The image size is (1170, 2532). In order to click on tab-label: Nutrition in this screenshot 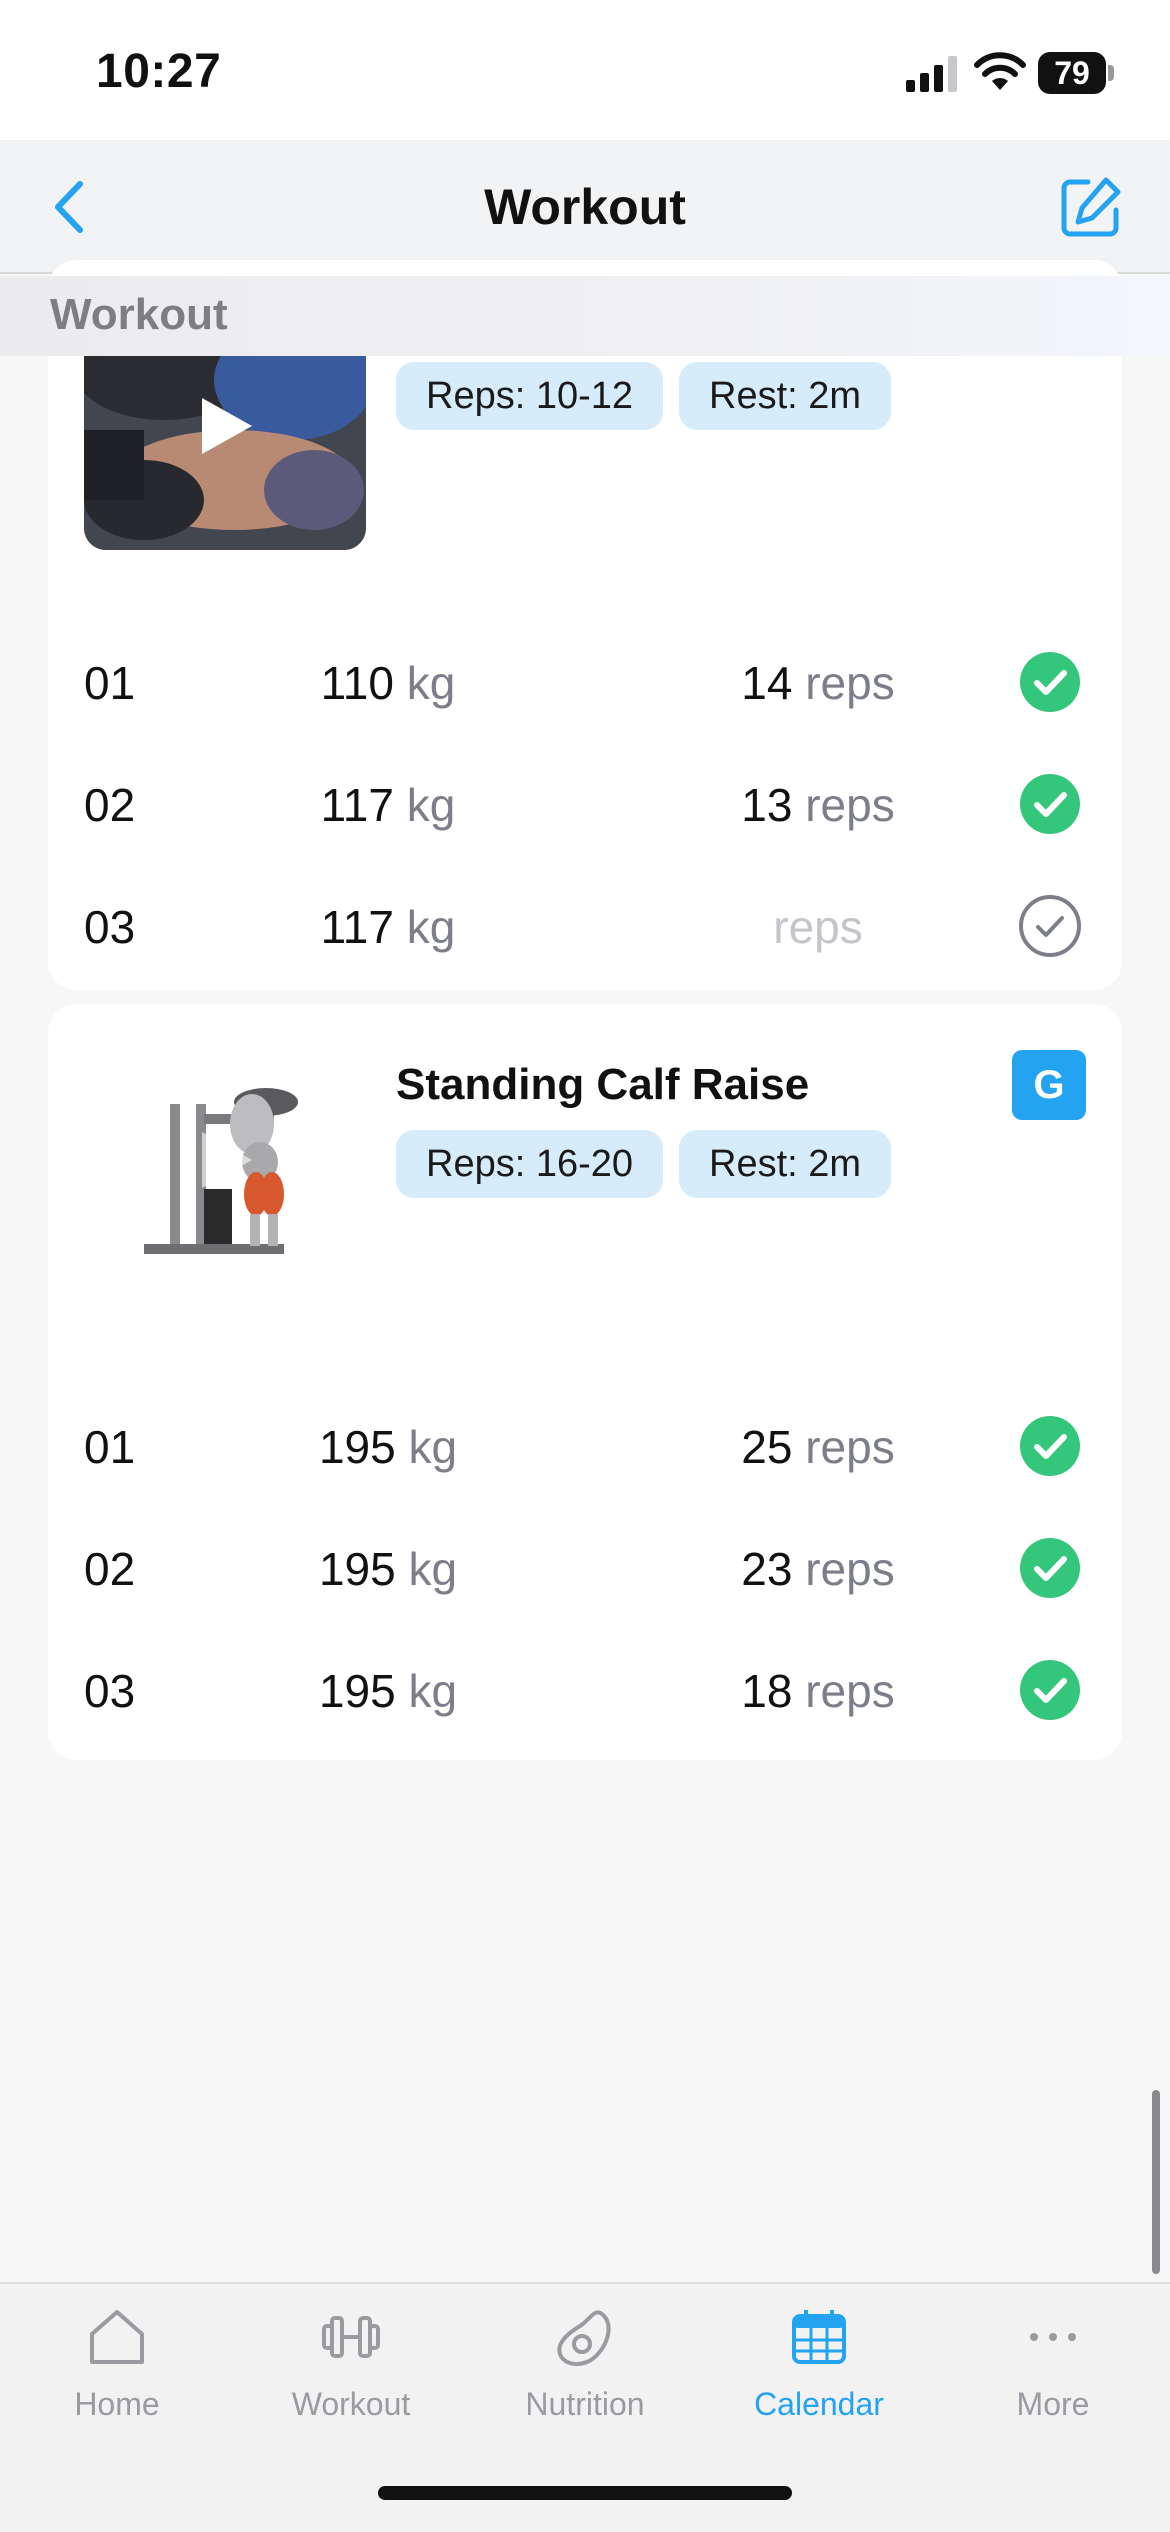, I will do `click(585, 2404)`.